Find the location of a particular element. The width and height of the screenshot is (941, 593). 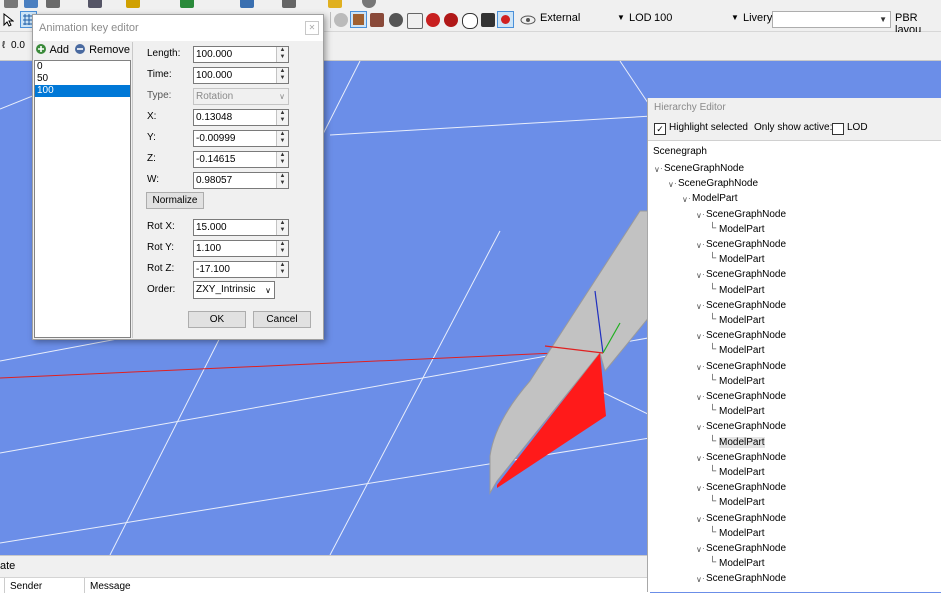

time-spinner: ▲ ▼ is located at coordinates (282, 75).